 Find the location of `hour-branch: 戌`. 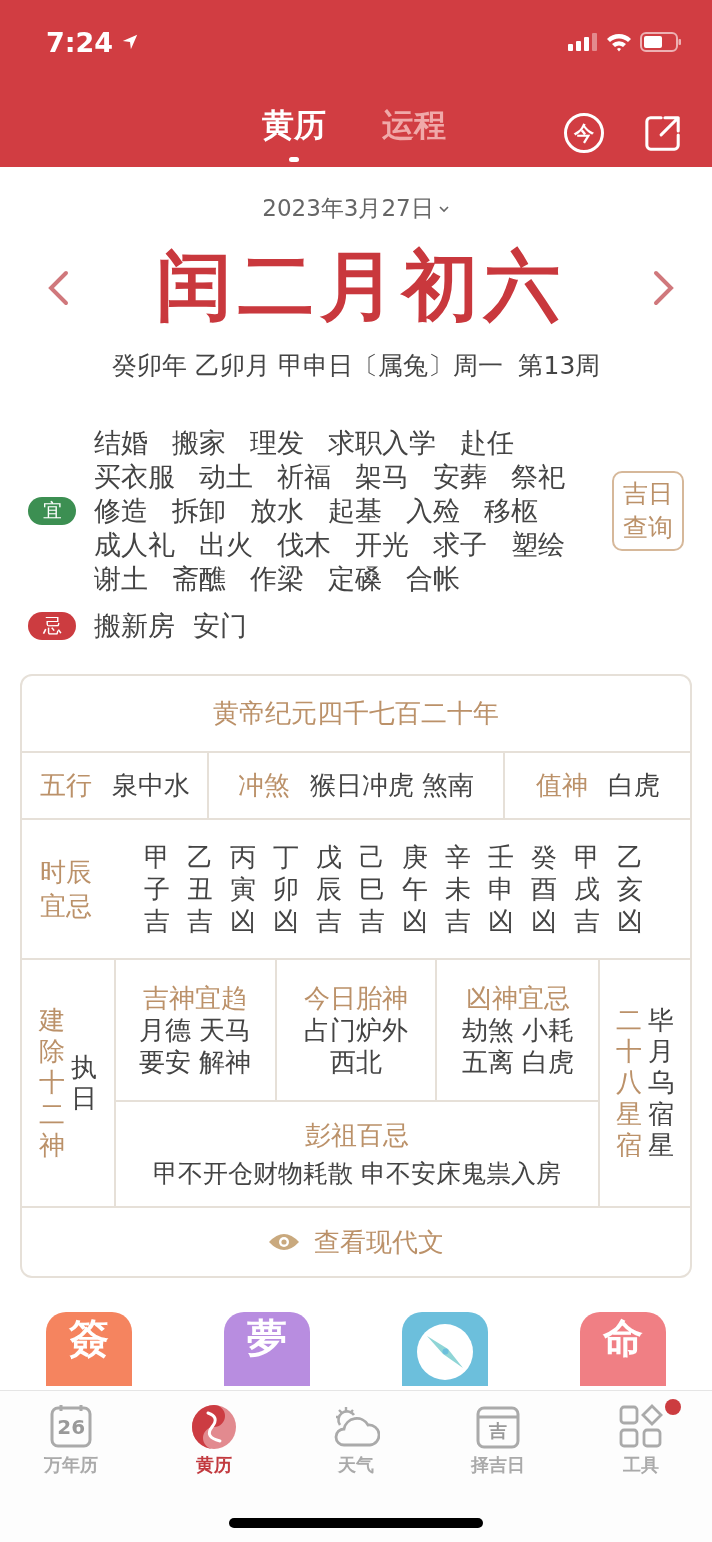

hour-branch: 戌 is located at coordinates (587, 889).